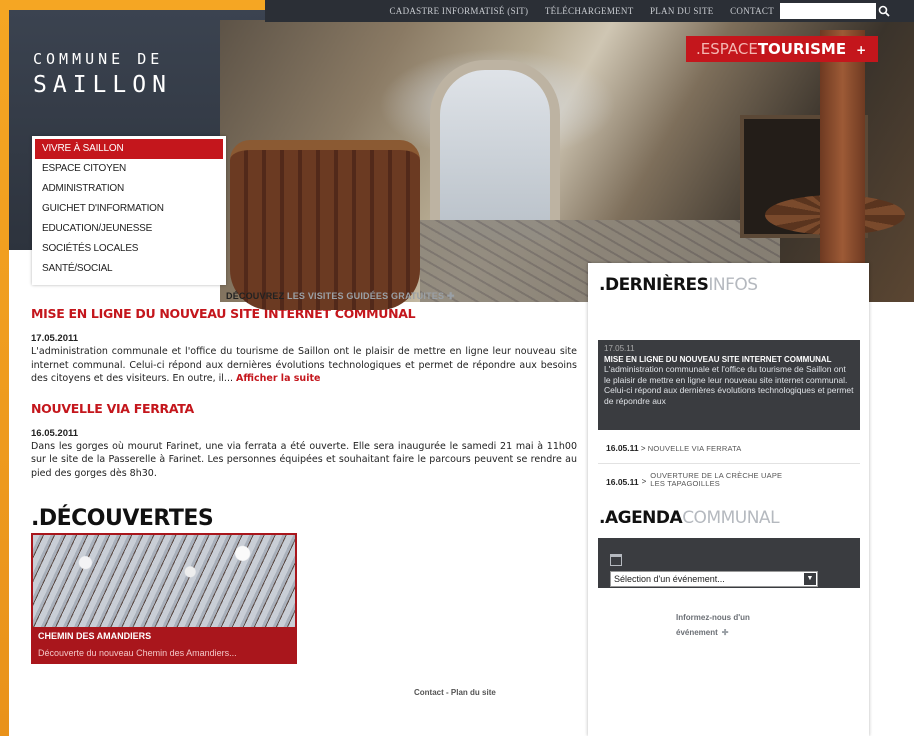 This screenshot has width=914, height=736. What do you see at coordinates (802, 49) in the screenshot?
I see `tourisme-label: TOURISME` at bounding box center [802, 49].